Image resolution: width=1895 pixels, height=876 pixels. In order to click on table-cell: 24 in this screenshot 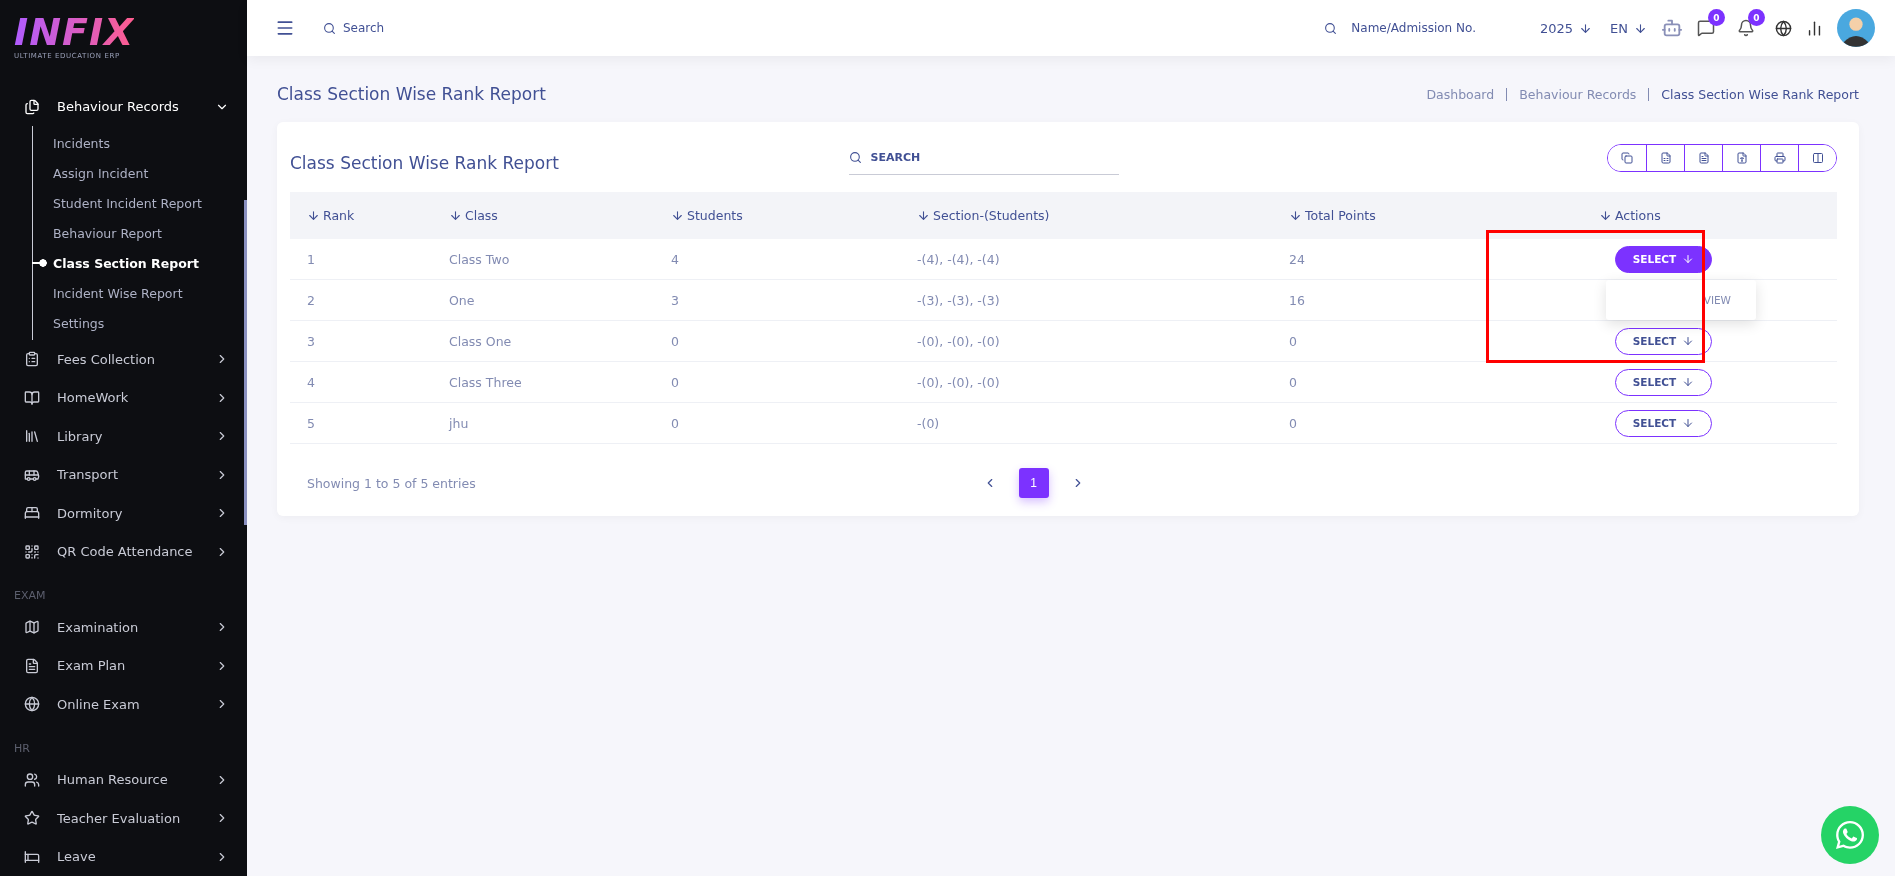, I will do `click(1297, 259)`.